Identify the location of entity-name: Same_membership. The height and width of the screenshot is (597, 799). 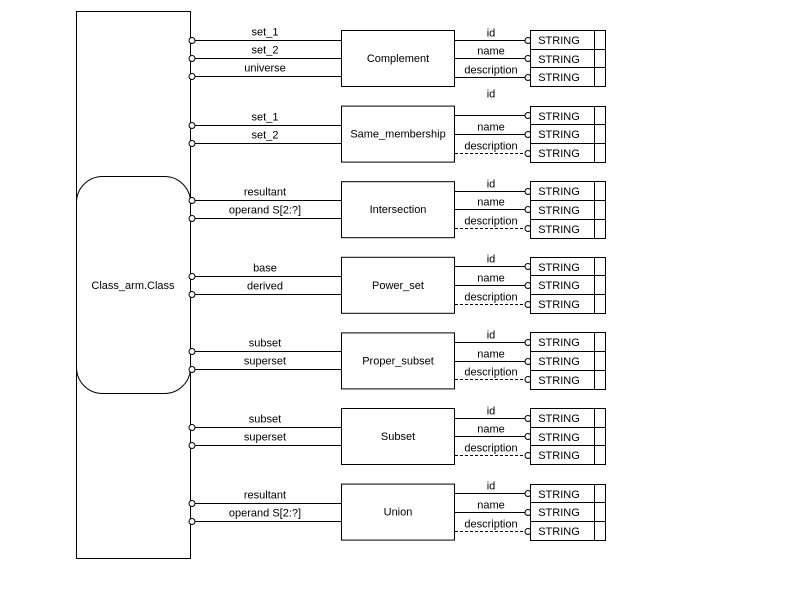
(397, 135).